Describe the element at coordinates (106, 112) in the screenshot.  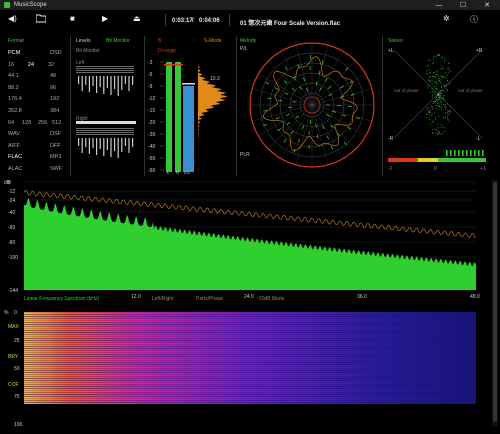
I see `bit-level-display` at that location.